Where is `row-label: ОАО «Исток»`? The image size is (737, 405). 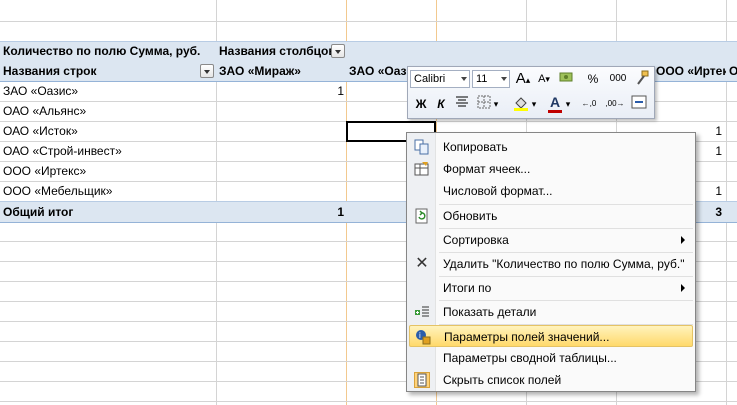 row-label: ОАО «Исток» is located at coordinates (108, 131).